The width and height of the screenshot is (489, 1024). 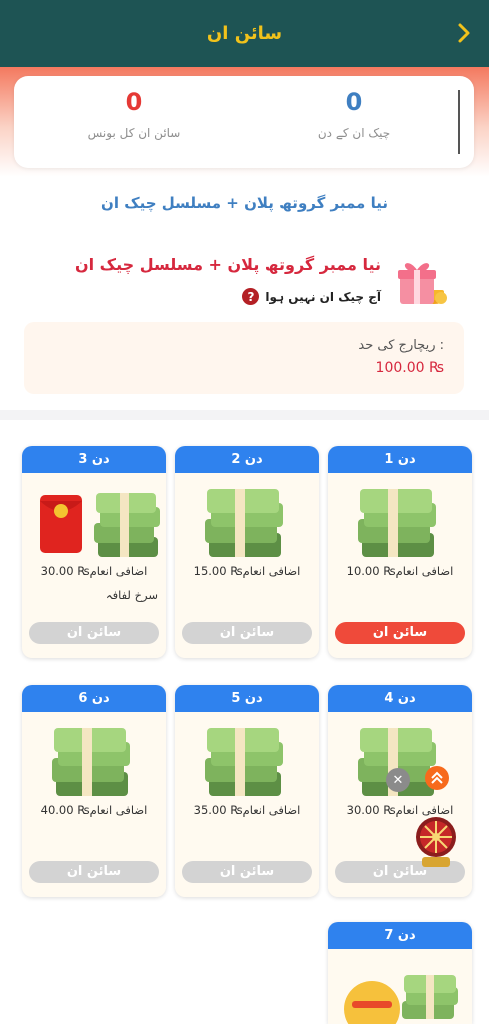 What do you see at coordinates (94, 571) in the screenshot?
I see `reward-text: اضافی انعام₨ 30.00` at bounding box center [94, 571].